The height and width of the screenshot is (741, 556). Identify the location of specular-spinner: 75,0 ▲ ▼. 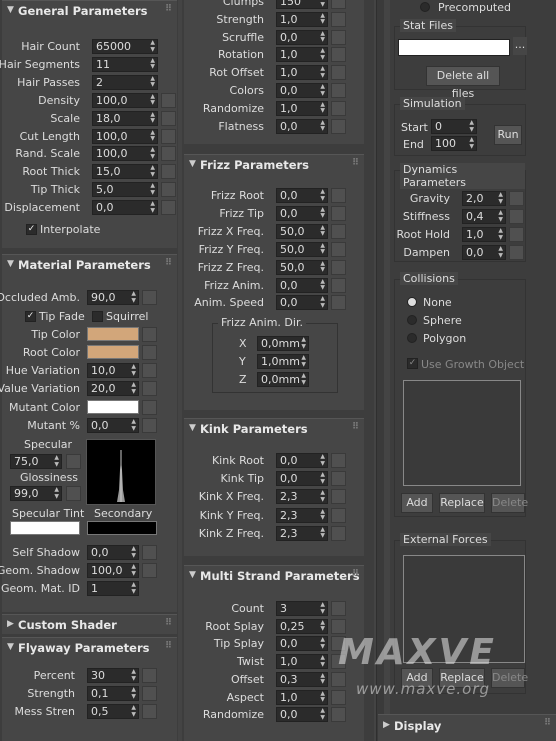
(36, 461).